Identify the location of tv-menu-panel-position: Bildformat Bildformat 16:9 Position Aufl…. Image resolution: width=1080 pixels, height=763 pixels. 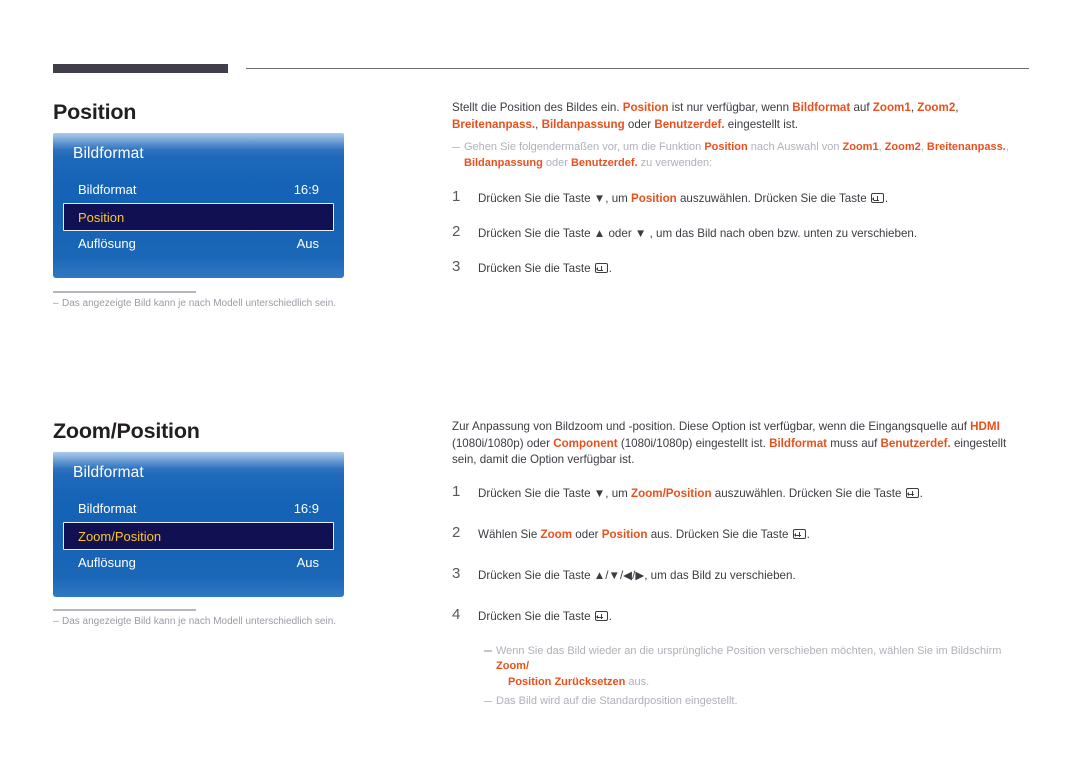
(198, 205).